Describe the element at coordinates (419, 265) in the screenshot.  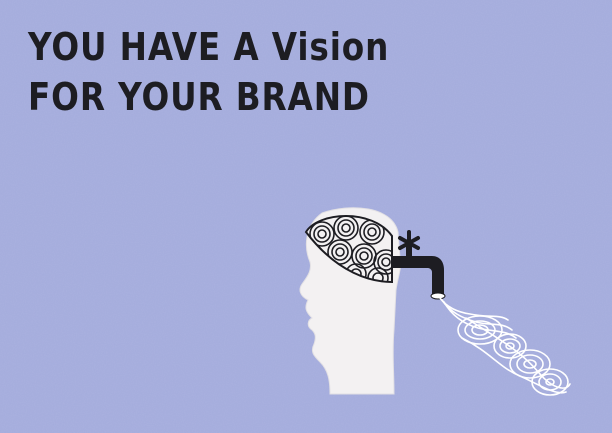
I see `water-tap-icon` at that location.